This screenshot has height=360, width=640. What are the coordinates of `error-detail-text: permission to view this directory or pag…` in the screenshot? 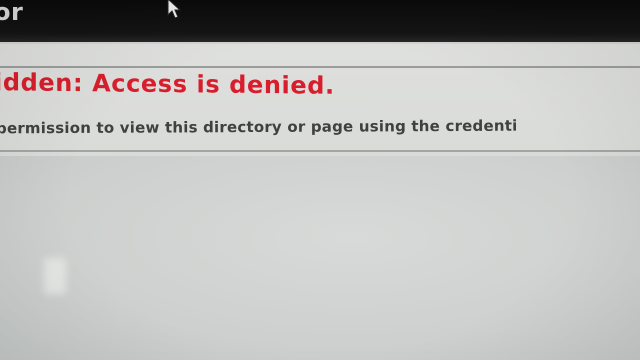 It's located at (259, 127).